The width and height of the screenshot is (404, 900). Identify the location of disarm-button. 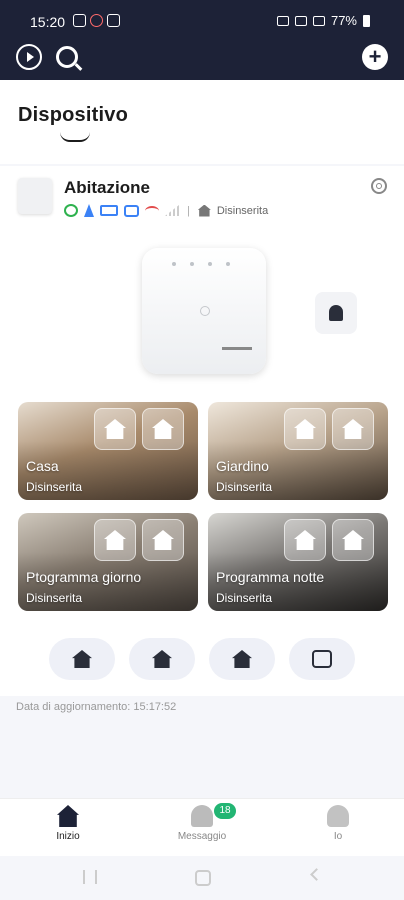
(242, 659).